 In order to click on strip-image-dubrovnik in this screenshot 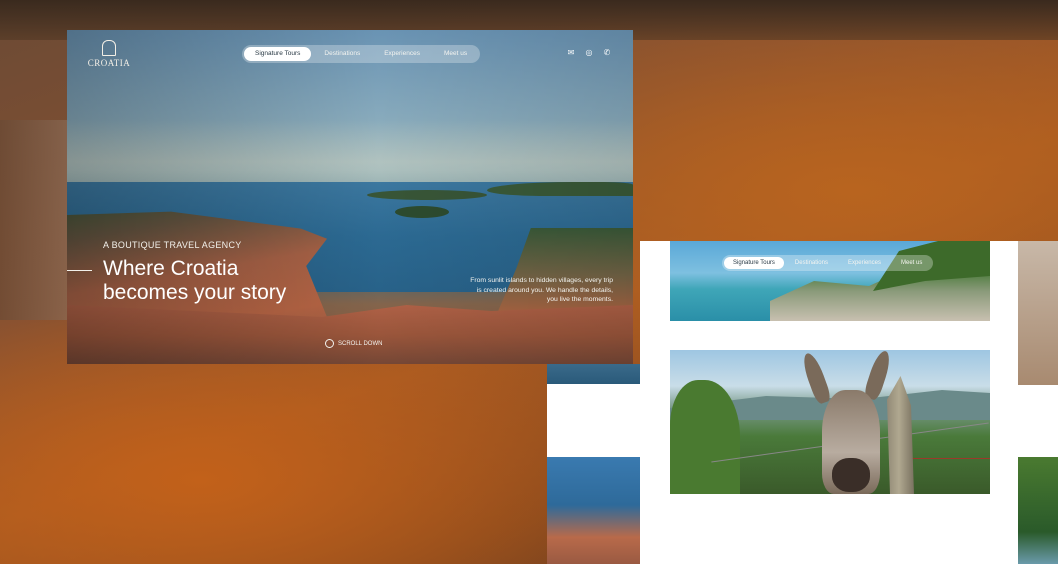, I will do `click(594, 510)`.